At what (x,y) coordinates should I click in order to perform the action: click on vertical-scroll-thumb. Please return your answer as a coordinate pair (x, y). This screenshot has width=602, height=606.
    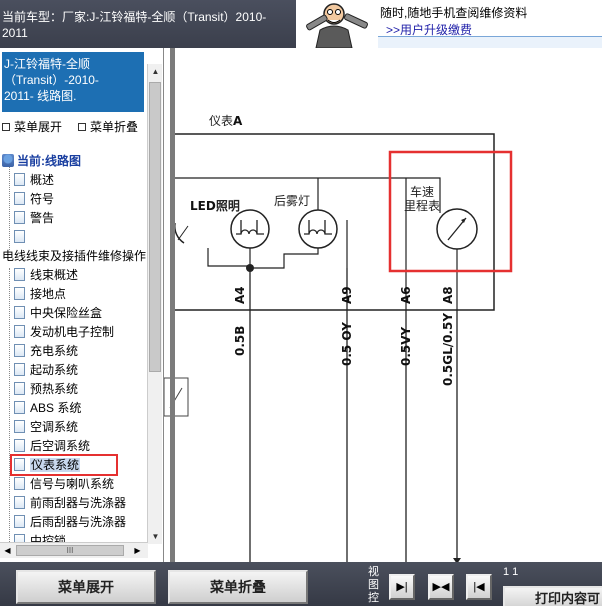
    Looking at the image, I should click on (155, 227).